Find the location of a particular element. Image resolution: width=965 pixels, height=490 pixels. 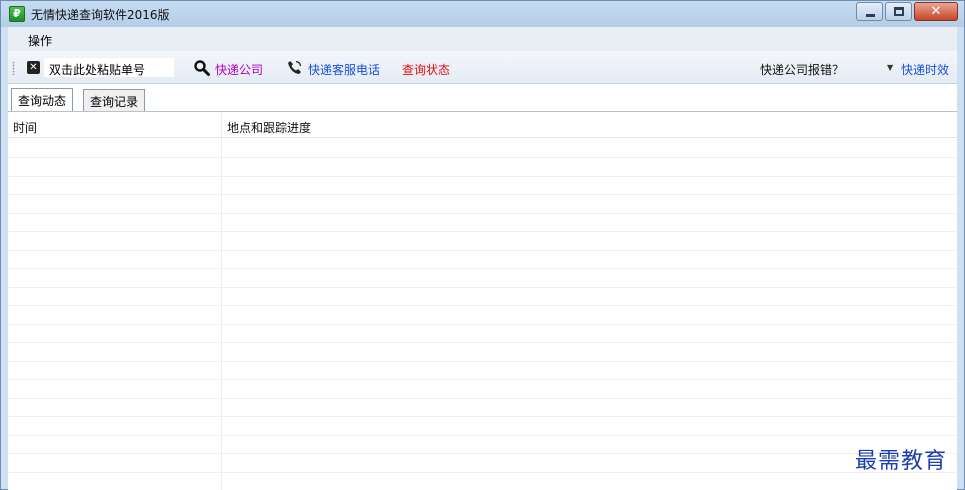

search-icon is located at coordinates (202, 68).